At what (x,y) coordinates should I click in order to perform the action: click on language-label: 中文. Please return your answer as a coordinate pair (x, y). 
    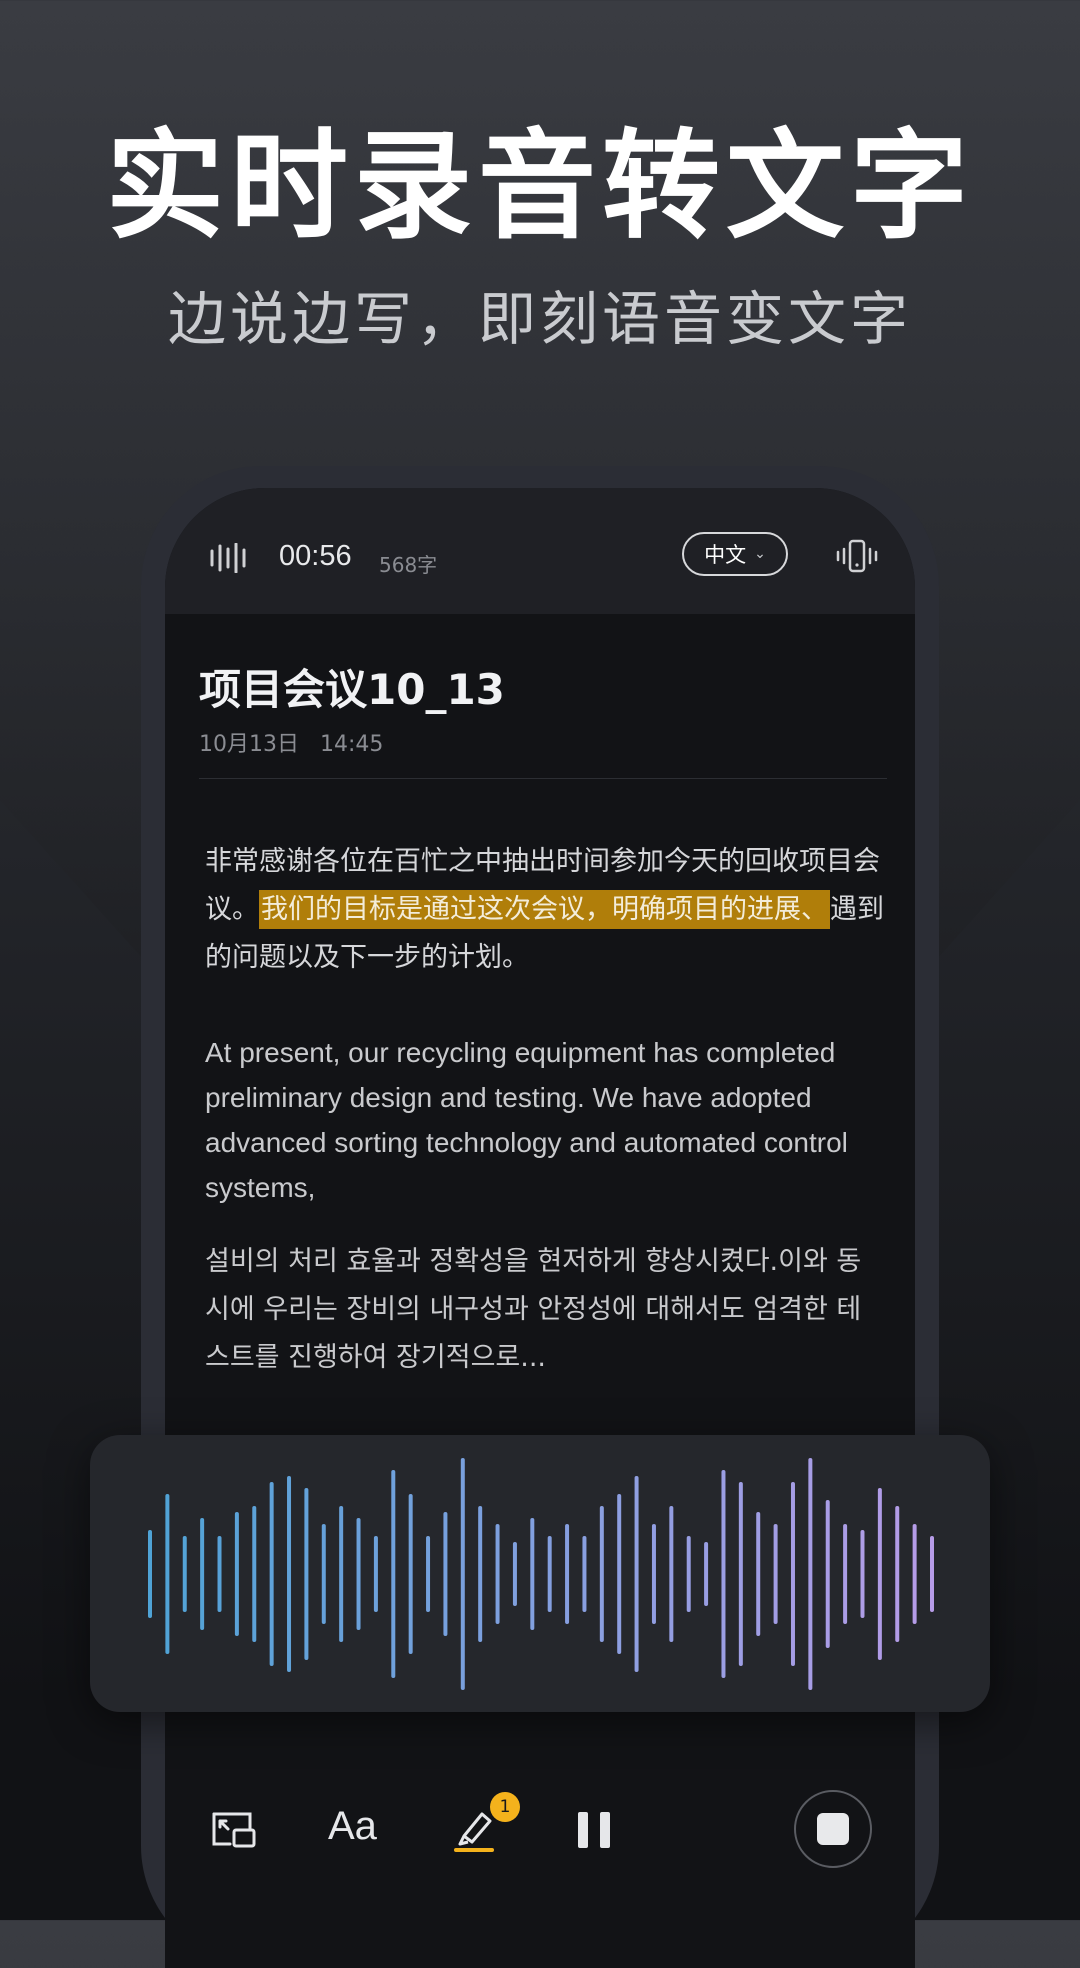
    Looking at the image, I should click on (725, 555).